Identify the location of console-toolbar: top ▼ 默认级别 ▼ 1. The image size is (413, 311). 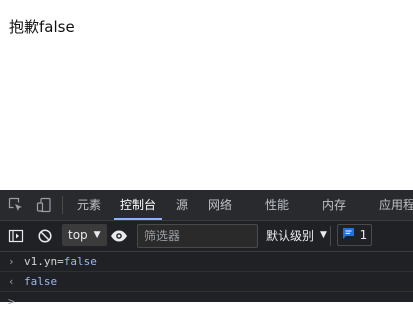
(206, 236).